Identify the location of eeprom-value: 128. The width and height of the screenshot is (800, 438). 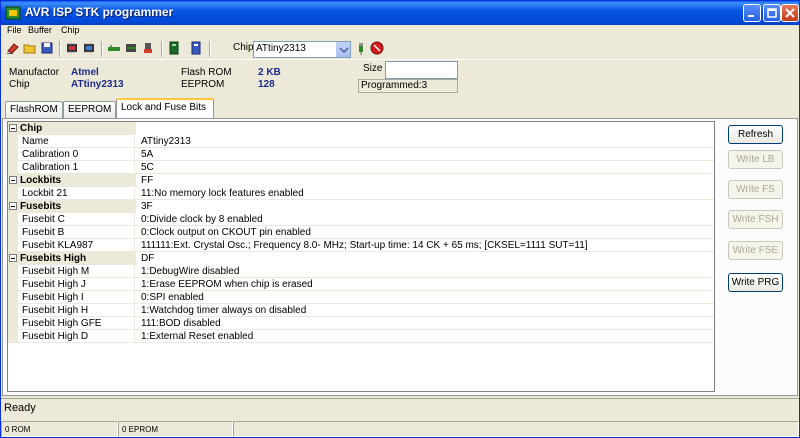
(266, 84).